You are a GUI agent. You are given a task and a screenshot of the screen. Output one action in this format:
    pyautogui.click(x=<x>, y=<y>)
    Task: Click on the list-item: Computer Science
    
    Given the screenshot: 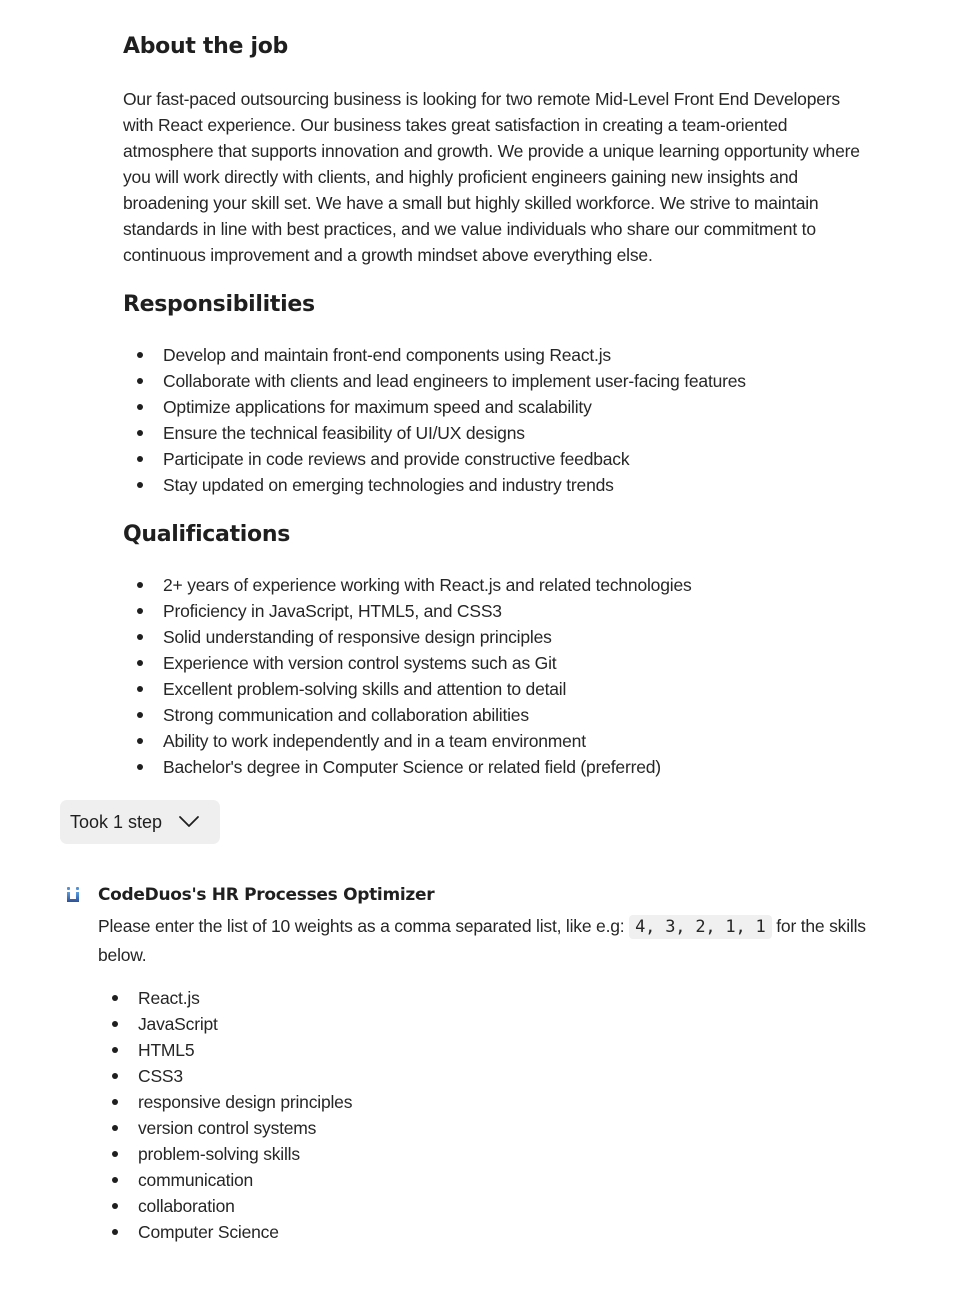 What is the action you would take?
    pyautogui.click(x=493, y=1232)
    